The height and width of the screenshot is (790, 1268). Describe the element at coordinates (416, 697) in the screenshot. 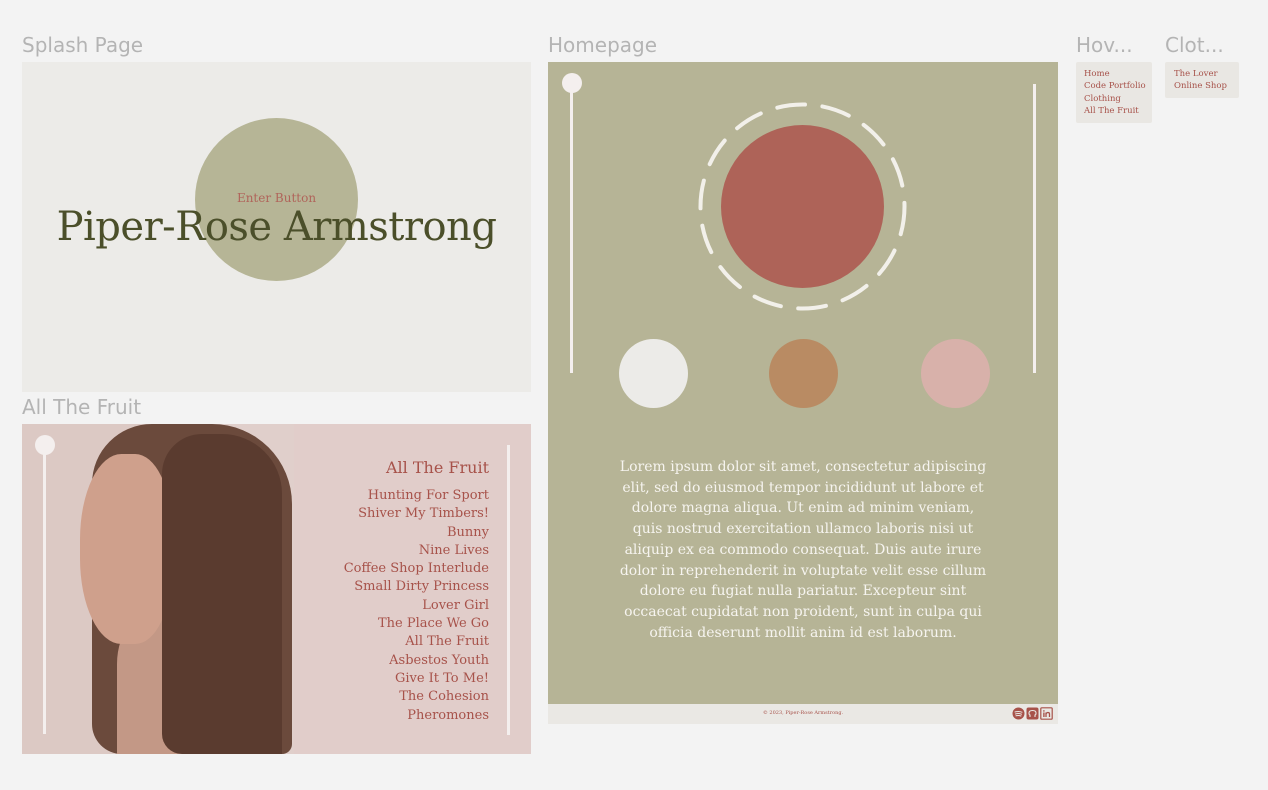

I see `track-item: The Cohesion` at that location.